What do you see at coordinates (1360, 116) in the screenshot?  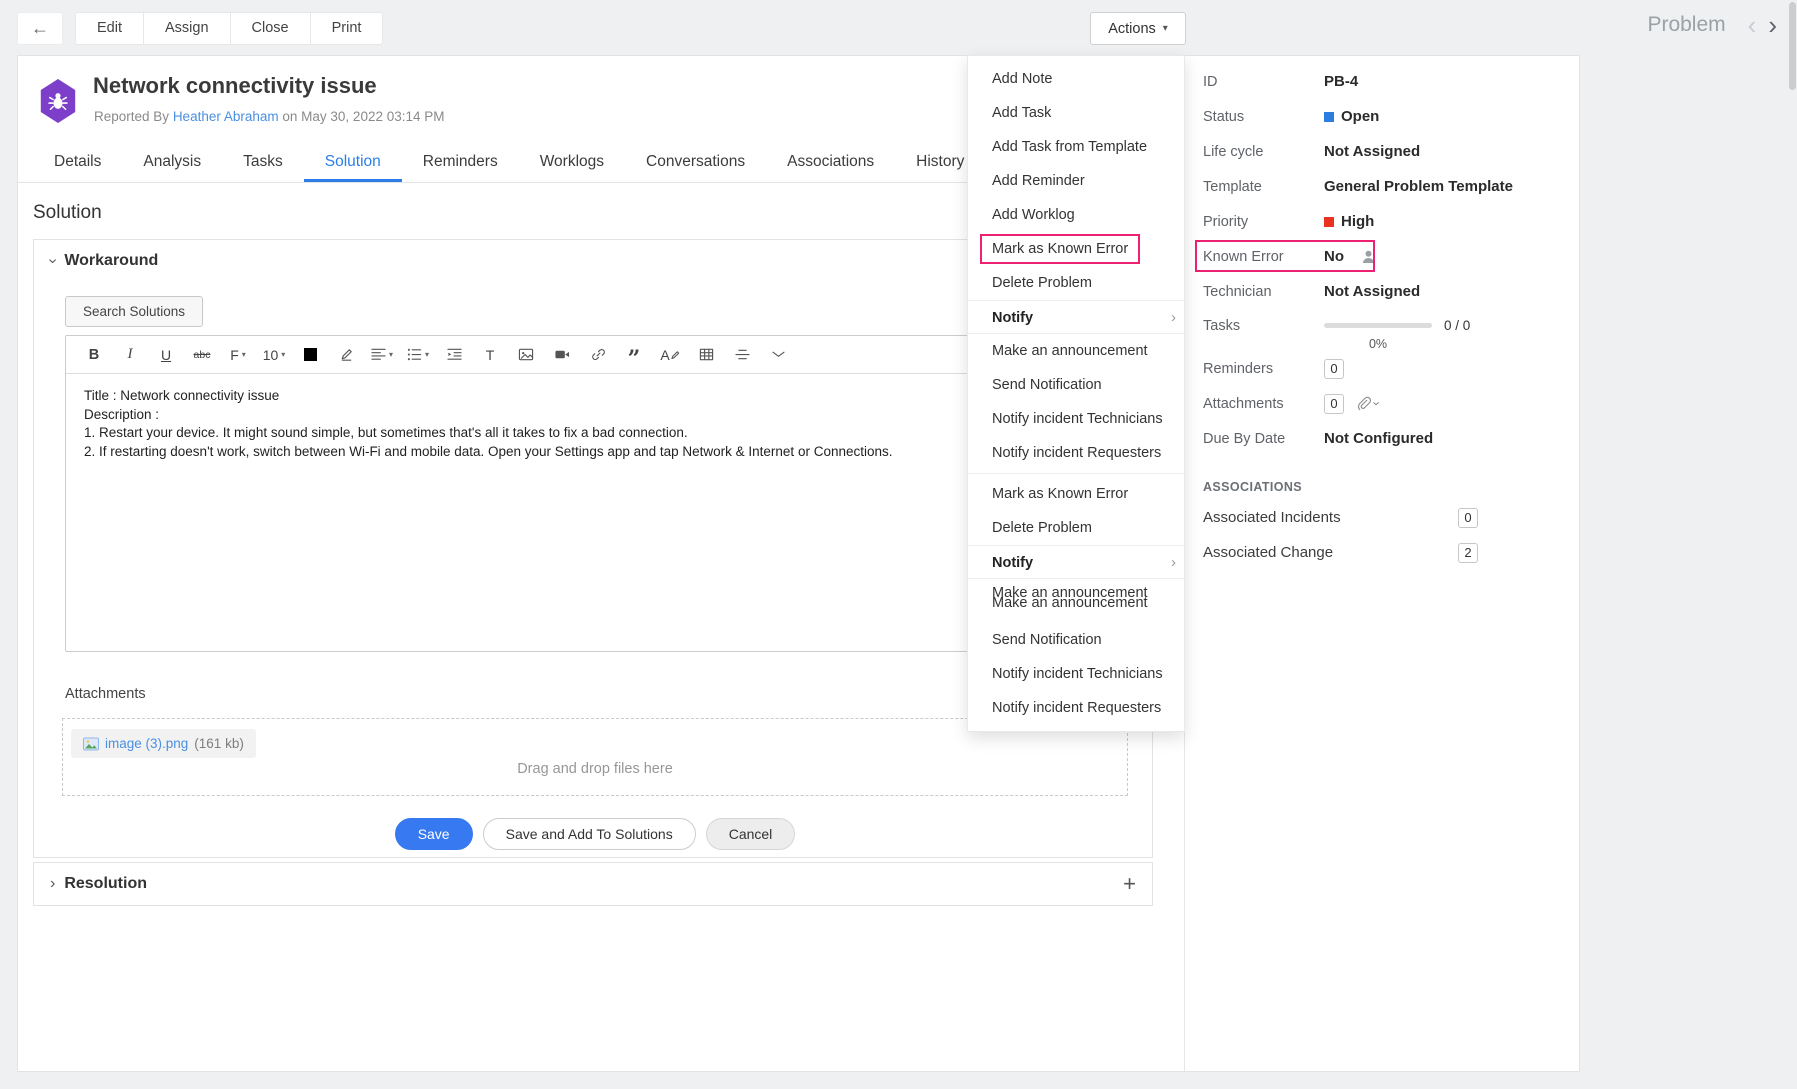 I see `status-value: Open` at bounding box center [1360, 116].